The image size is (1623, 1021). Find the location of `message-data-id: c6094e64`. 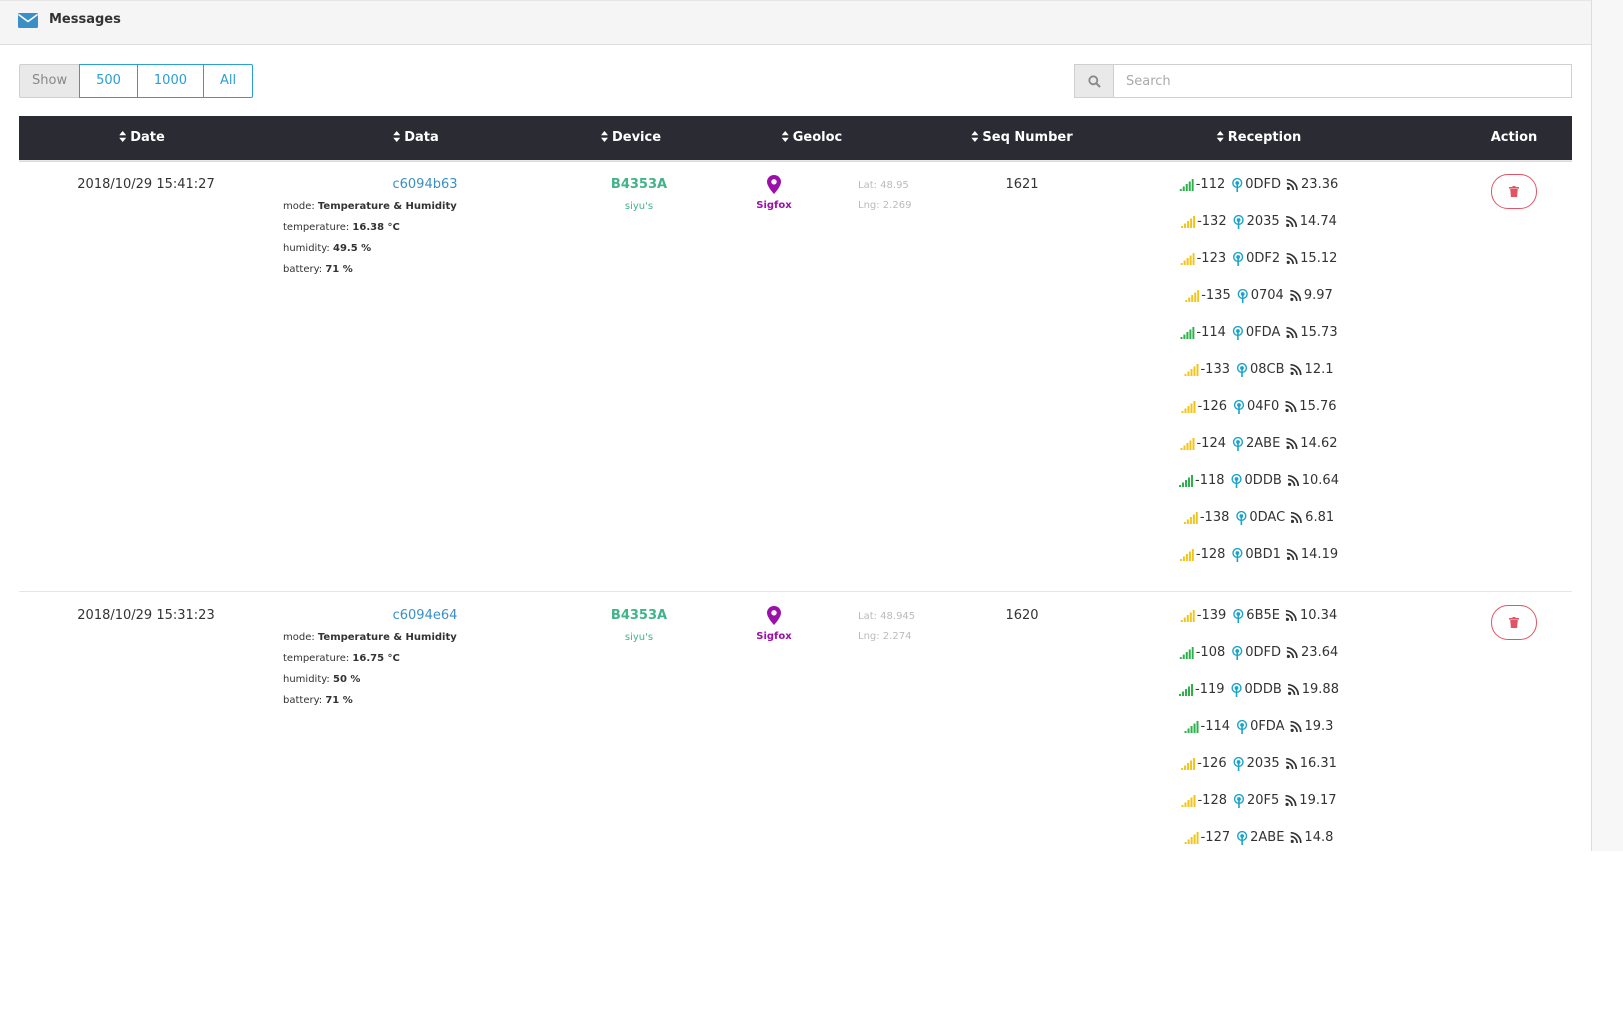

message-data-id: c6094e64 is located at coordinates (425, 615).